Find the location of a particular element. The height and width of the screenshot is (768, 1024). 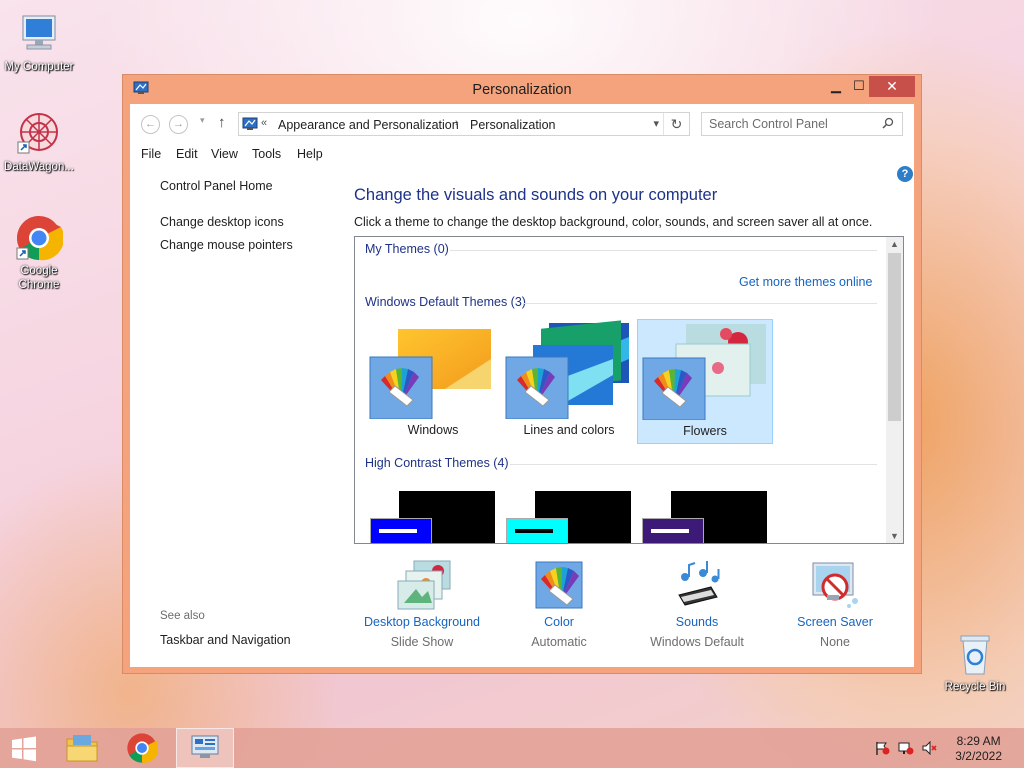

theme-name: Flowers is located at coordinates (705, 431).